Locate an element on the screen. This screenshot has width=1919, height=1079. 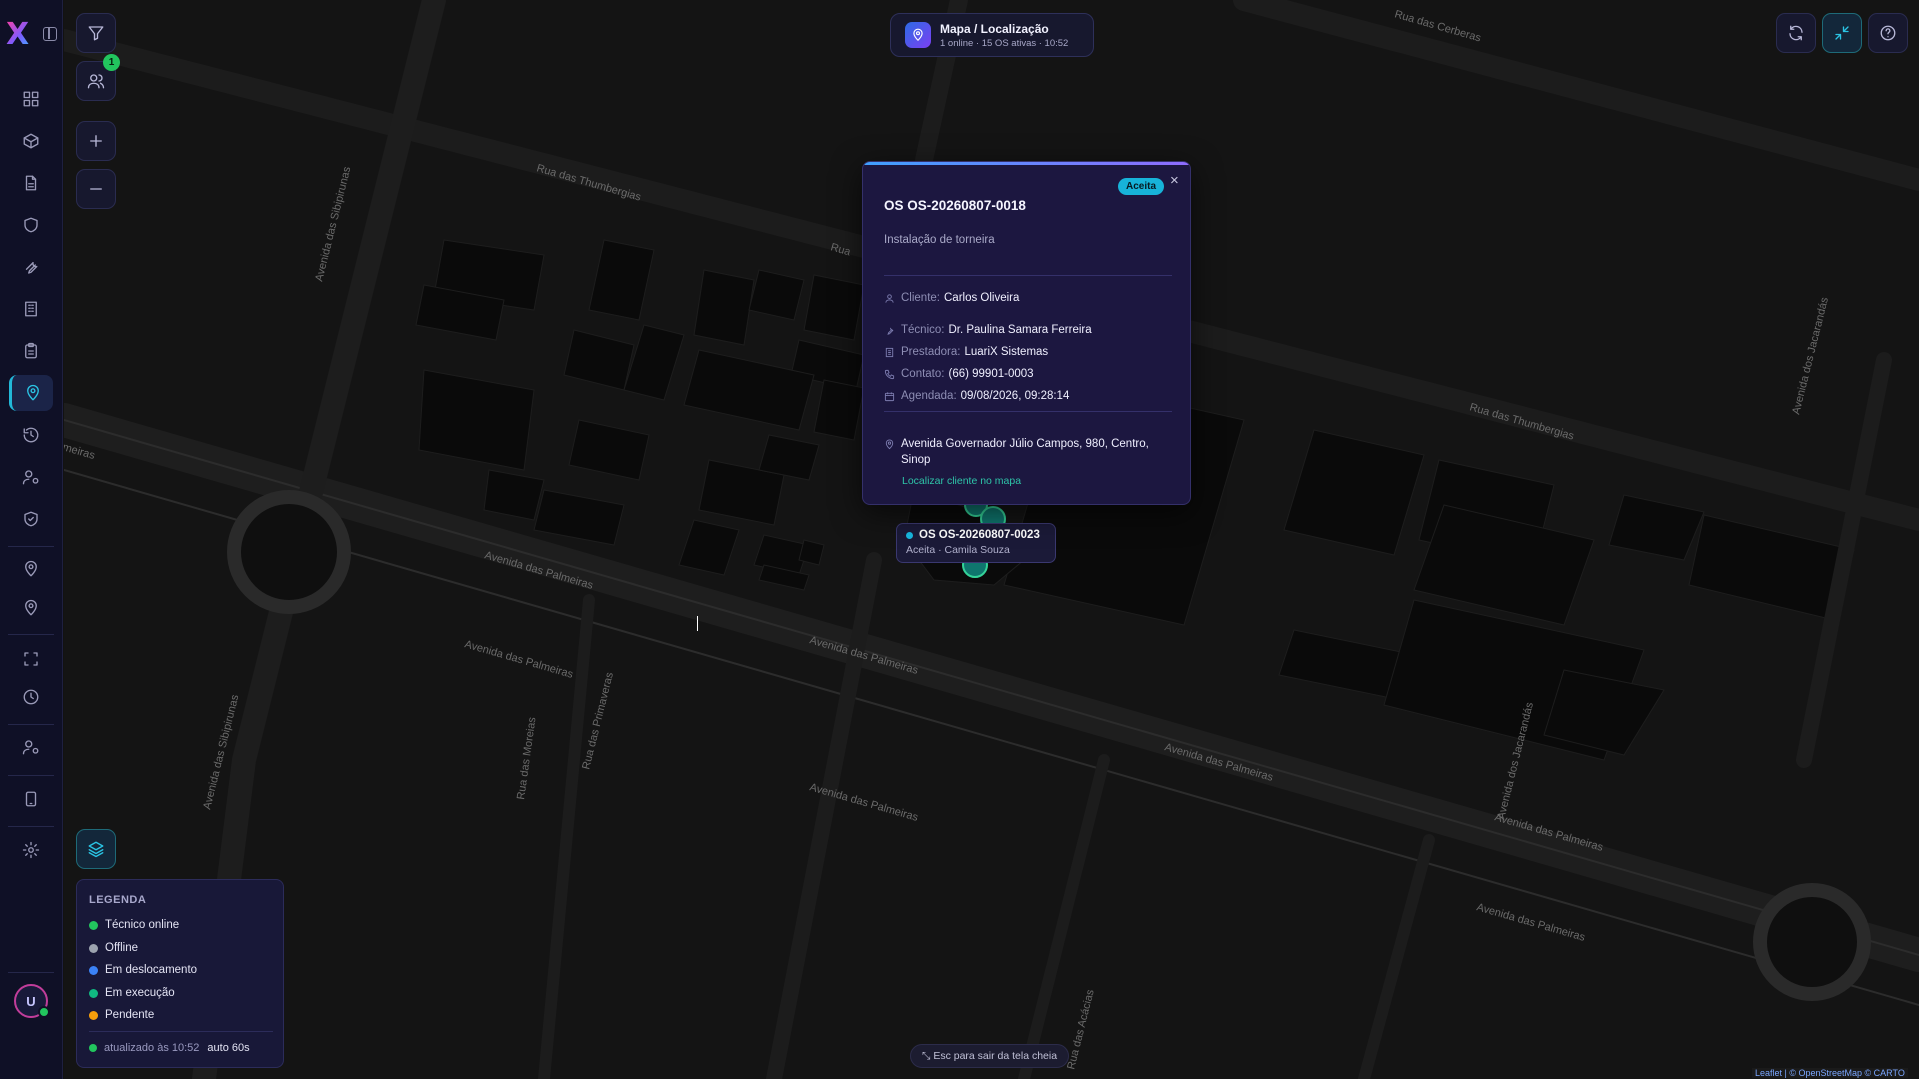
close-icon: × is located at coordinates (1174, 180).